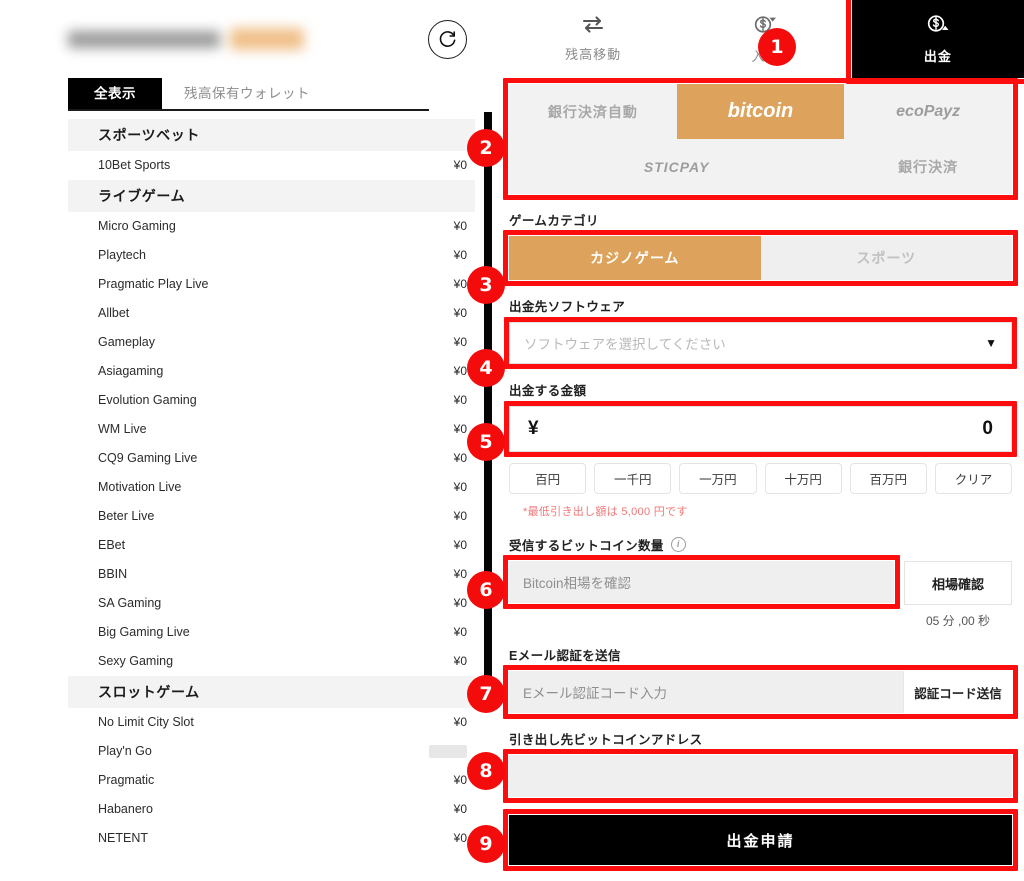 Image resolution: width=1024 pixels, height=881 pixels. I want to click on btc-address-input, so click(760, 776).